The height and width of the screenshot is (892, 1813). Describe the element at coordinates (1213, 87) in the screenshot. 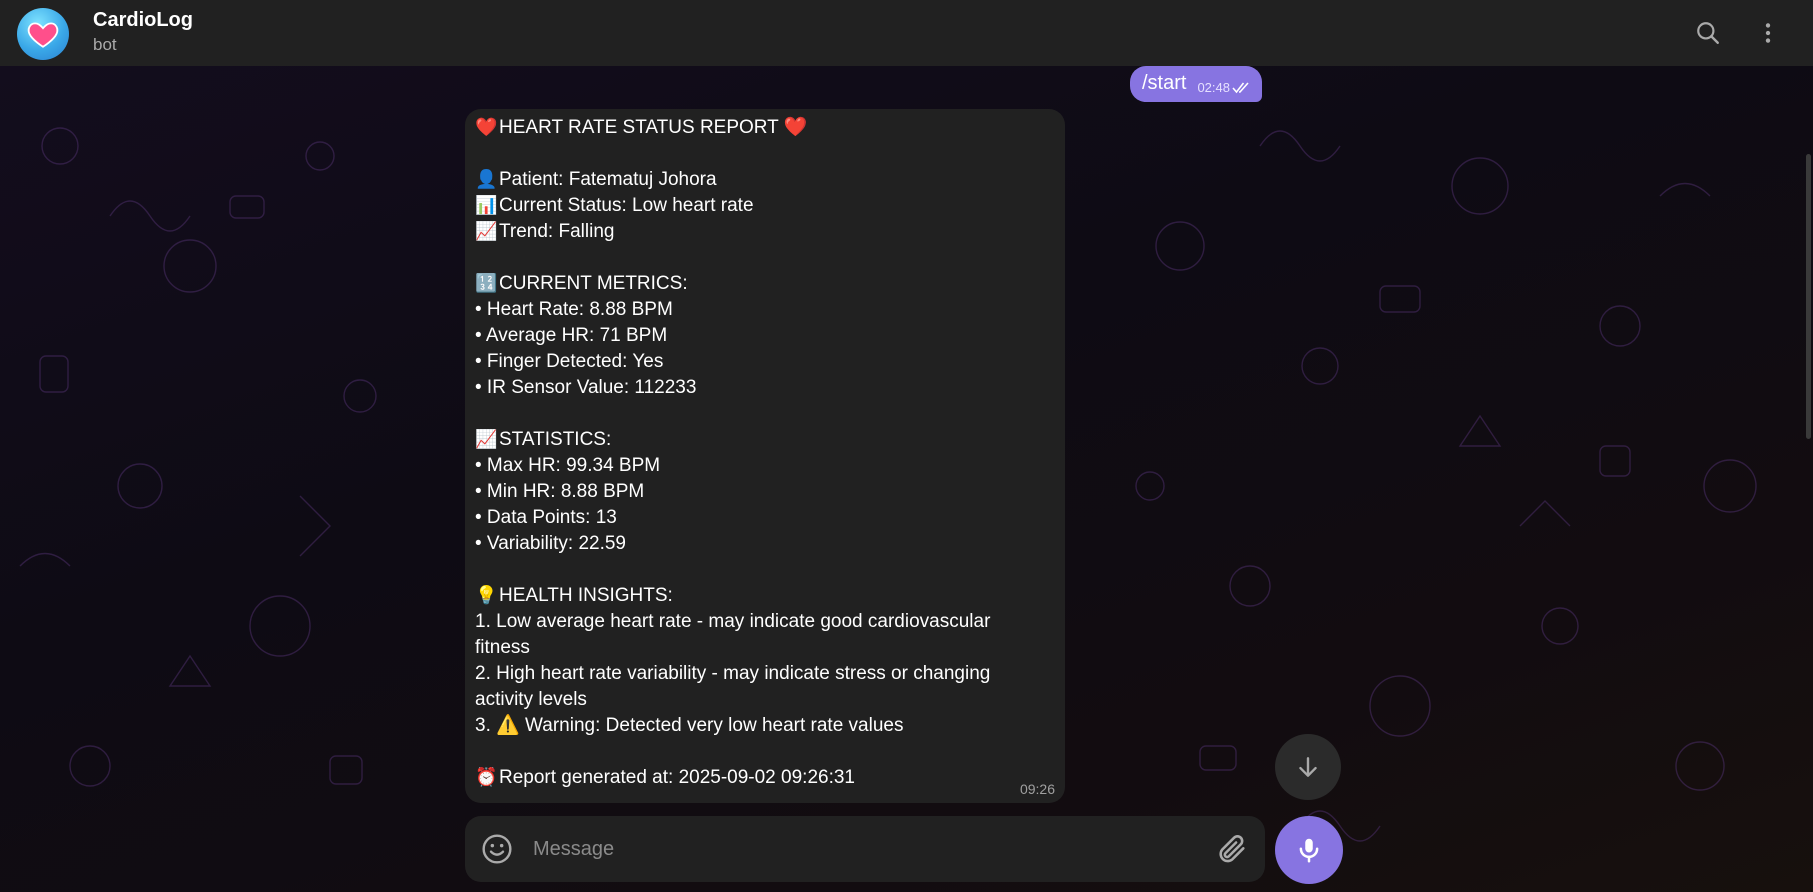

I see `outgoing-message-time: 02:48` at that location.